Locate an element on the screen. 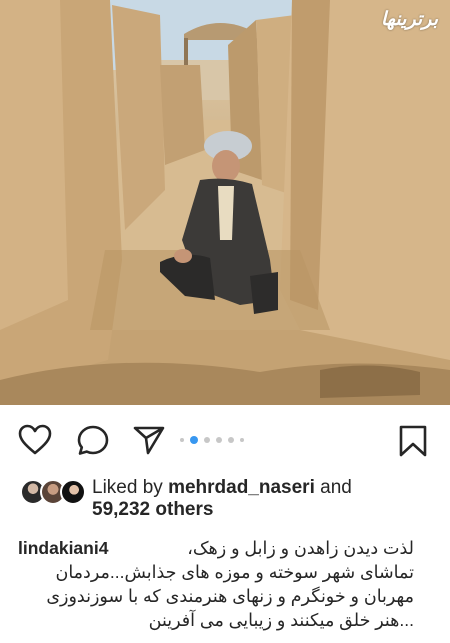 The image size is (450, 643). caption-first-line: lindakiani4 لذت دیدن زاهدن و زابل و زهک، is located at coordinates (216, 548).